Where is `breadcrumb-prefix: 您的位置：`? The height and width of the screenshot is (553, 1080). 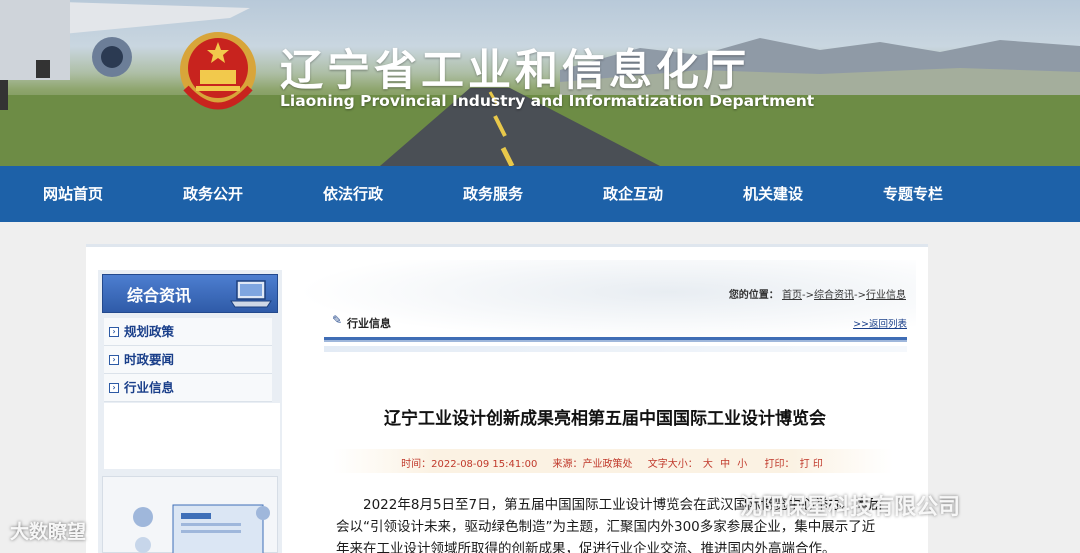 breadcrumb-prefix: 您的位置： is located at coordinates (753, 295).